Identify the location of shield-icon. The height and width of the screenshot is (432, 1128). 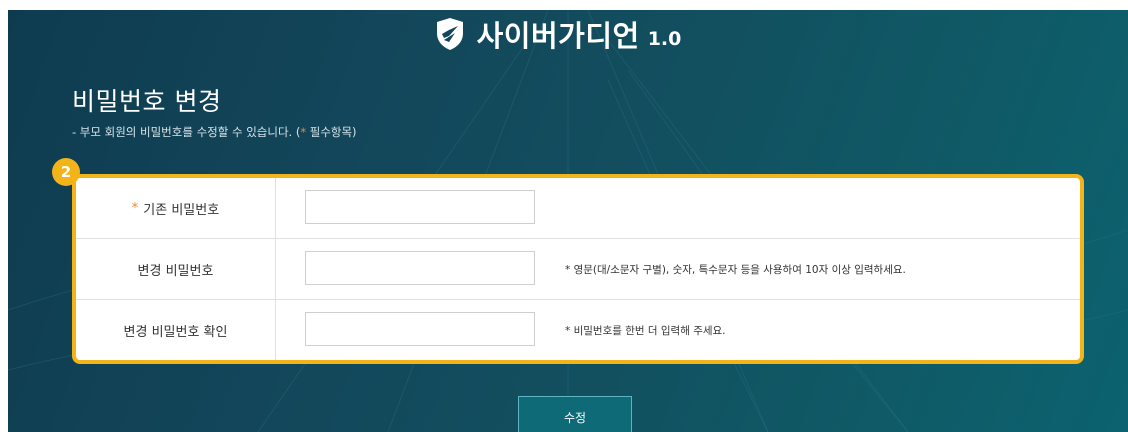
(449, 34).